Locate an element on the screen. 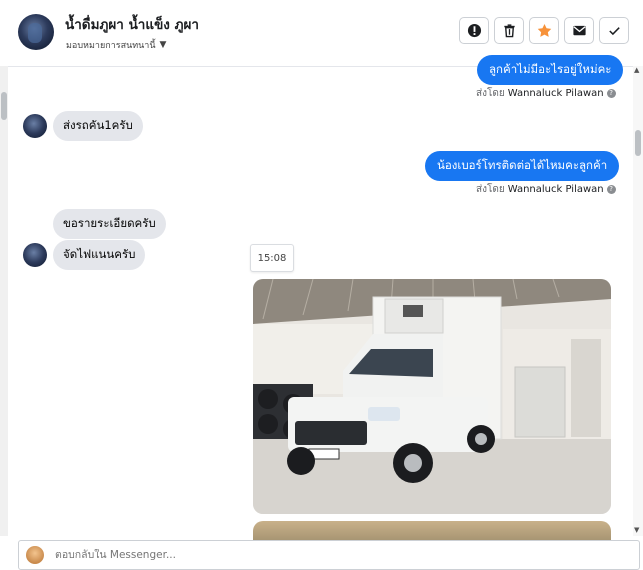 The height and width of the screenshot is (570, 643). message-timestamp: 15:08 is located at coordinates (272, 258).